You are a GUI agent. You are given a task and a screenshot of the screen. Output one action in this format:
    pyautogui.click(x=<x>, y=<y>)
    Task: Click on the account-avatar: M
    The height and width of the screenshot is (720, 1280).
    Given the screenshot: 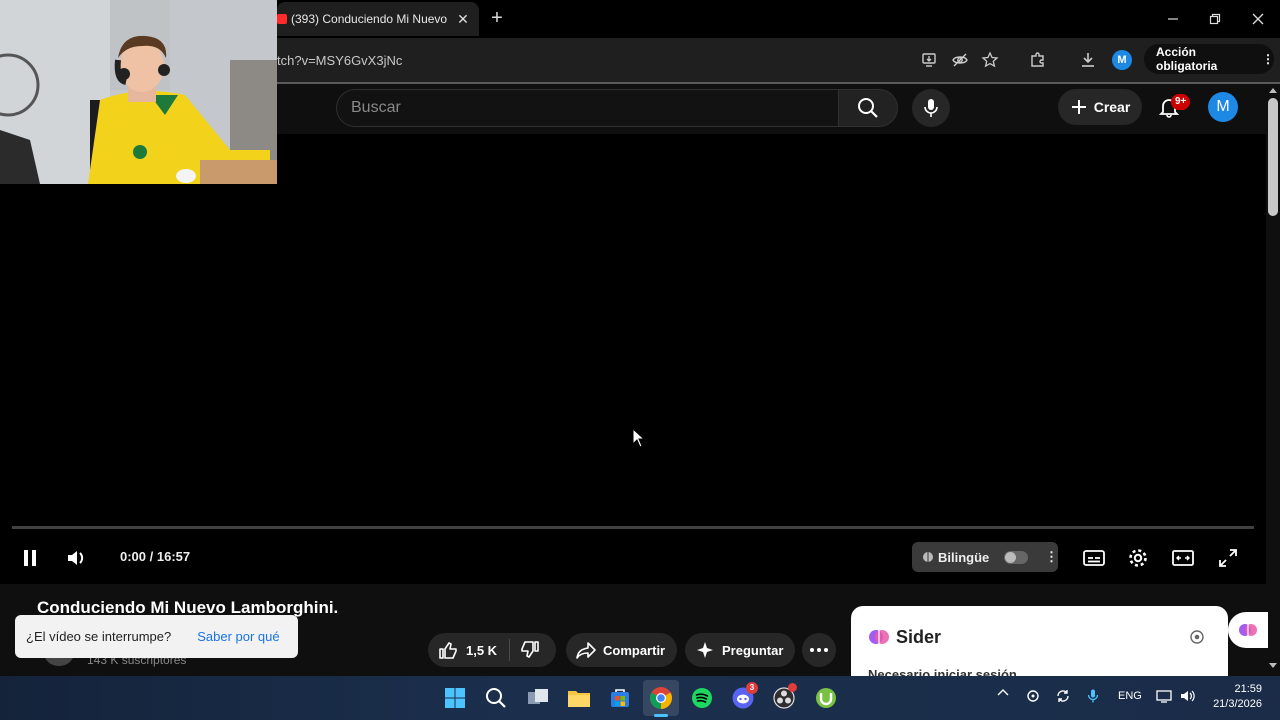 What is the action you would take?
    pyautogui.click(x=1223, y=107)
    